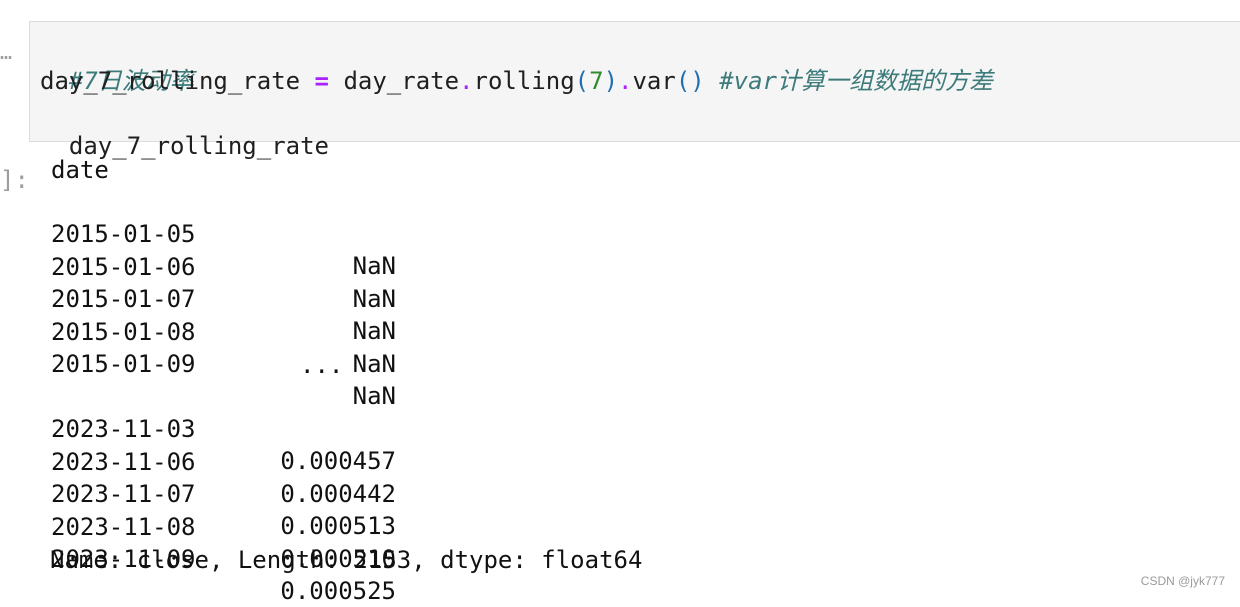 This screenshot has height=607, width=1240. Describe the element at coordinates (524, 81) in the screenshot. I see `code-method: rolling` at that location.